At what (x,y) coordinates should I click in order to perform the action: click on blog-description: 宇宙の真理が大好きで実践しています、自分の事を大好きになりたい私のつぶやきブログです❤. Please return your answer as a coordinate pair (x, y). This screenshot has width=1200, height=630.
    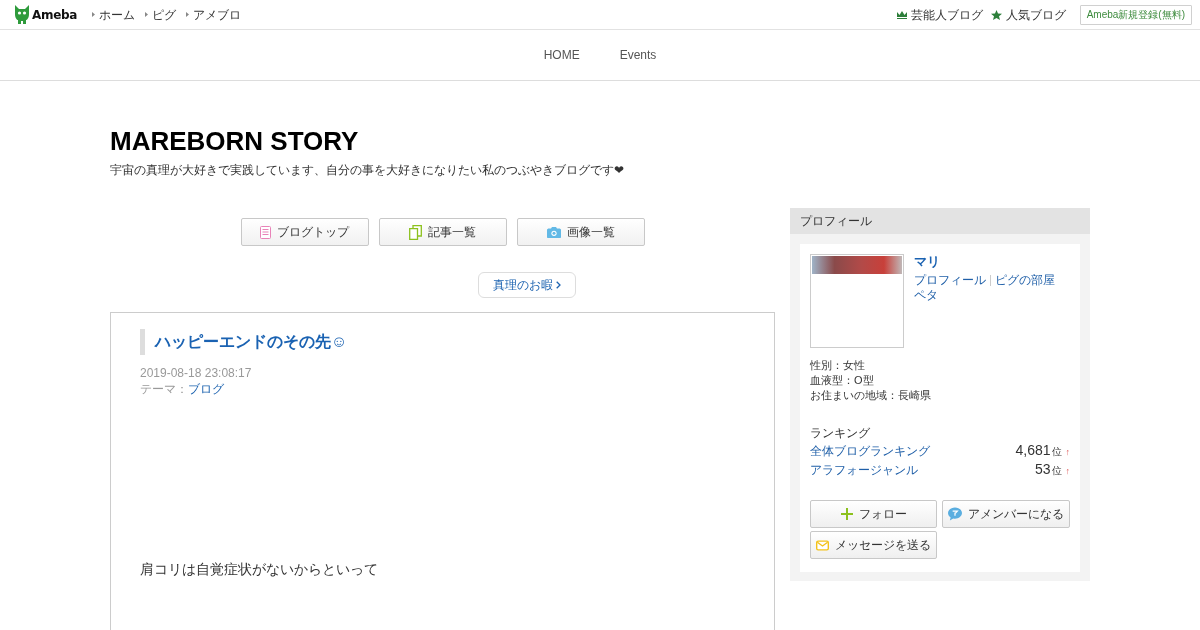
    Looking at the image, I should click on (368, 170).